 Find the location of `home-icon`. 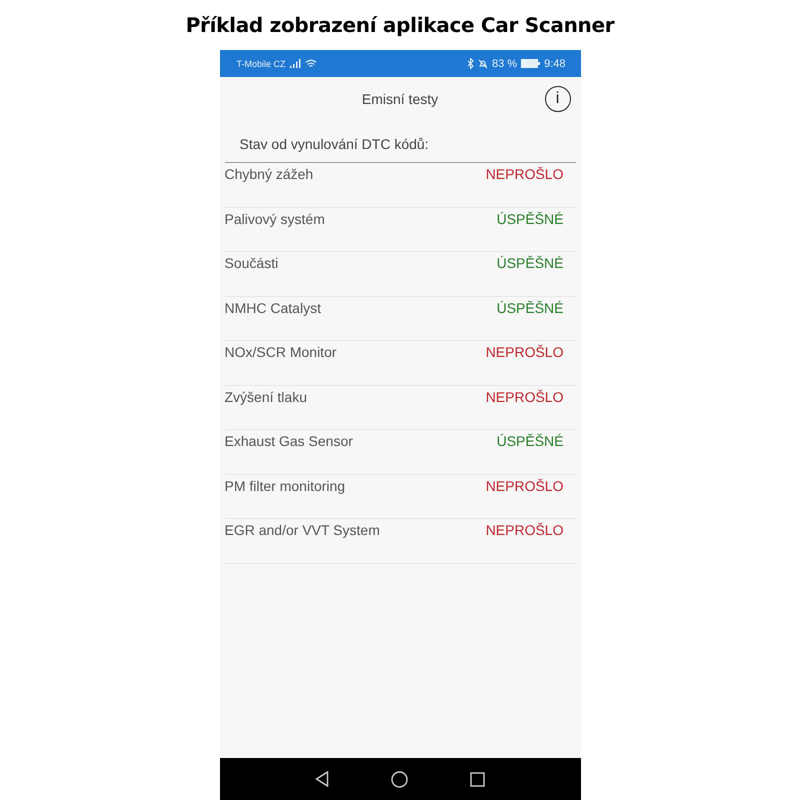

home-icon is located at coordinates (399, 779).